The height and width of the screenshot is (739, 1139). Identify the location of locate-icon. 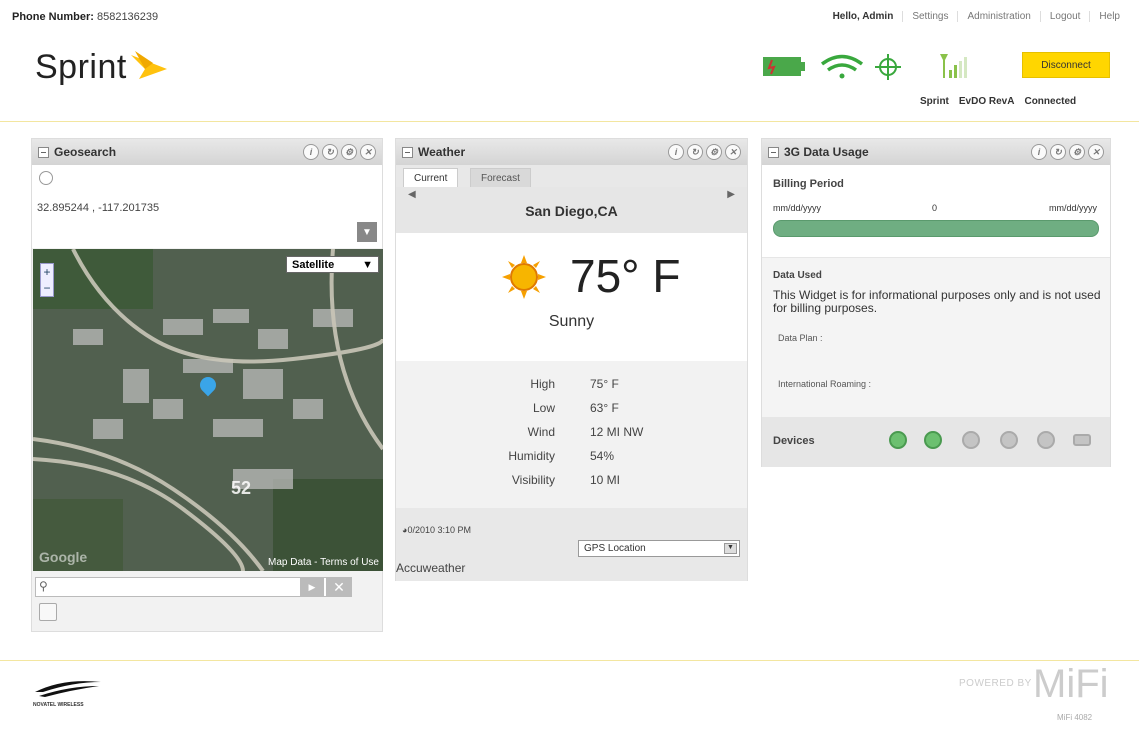
(46, 178).